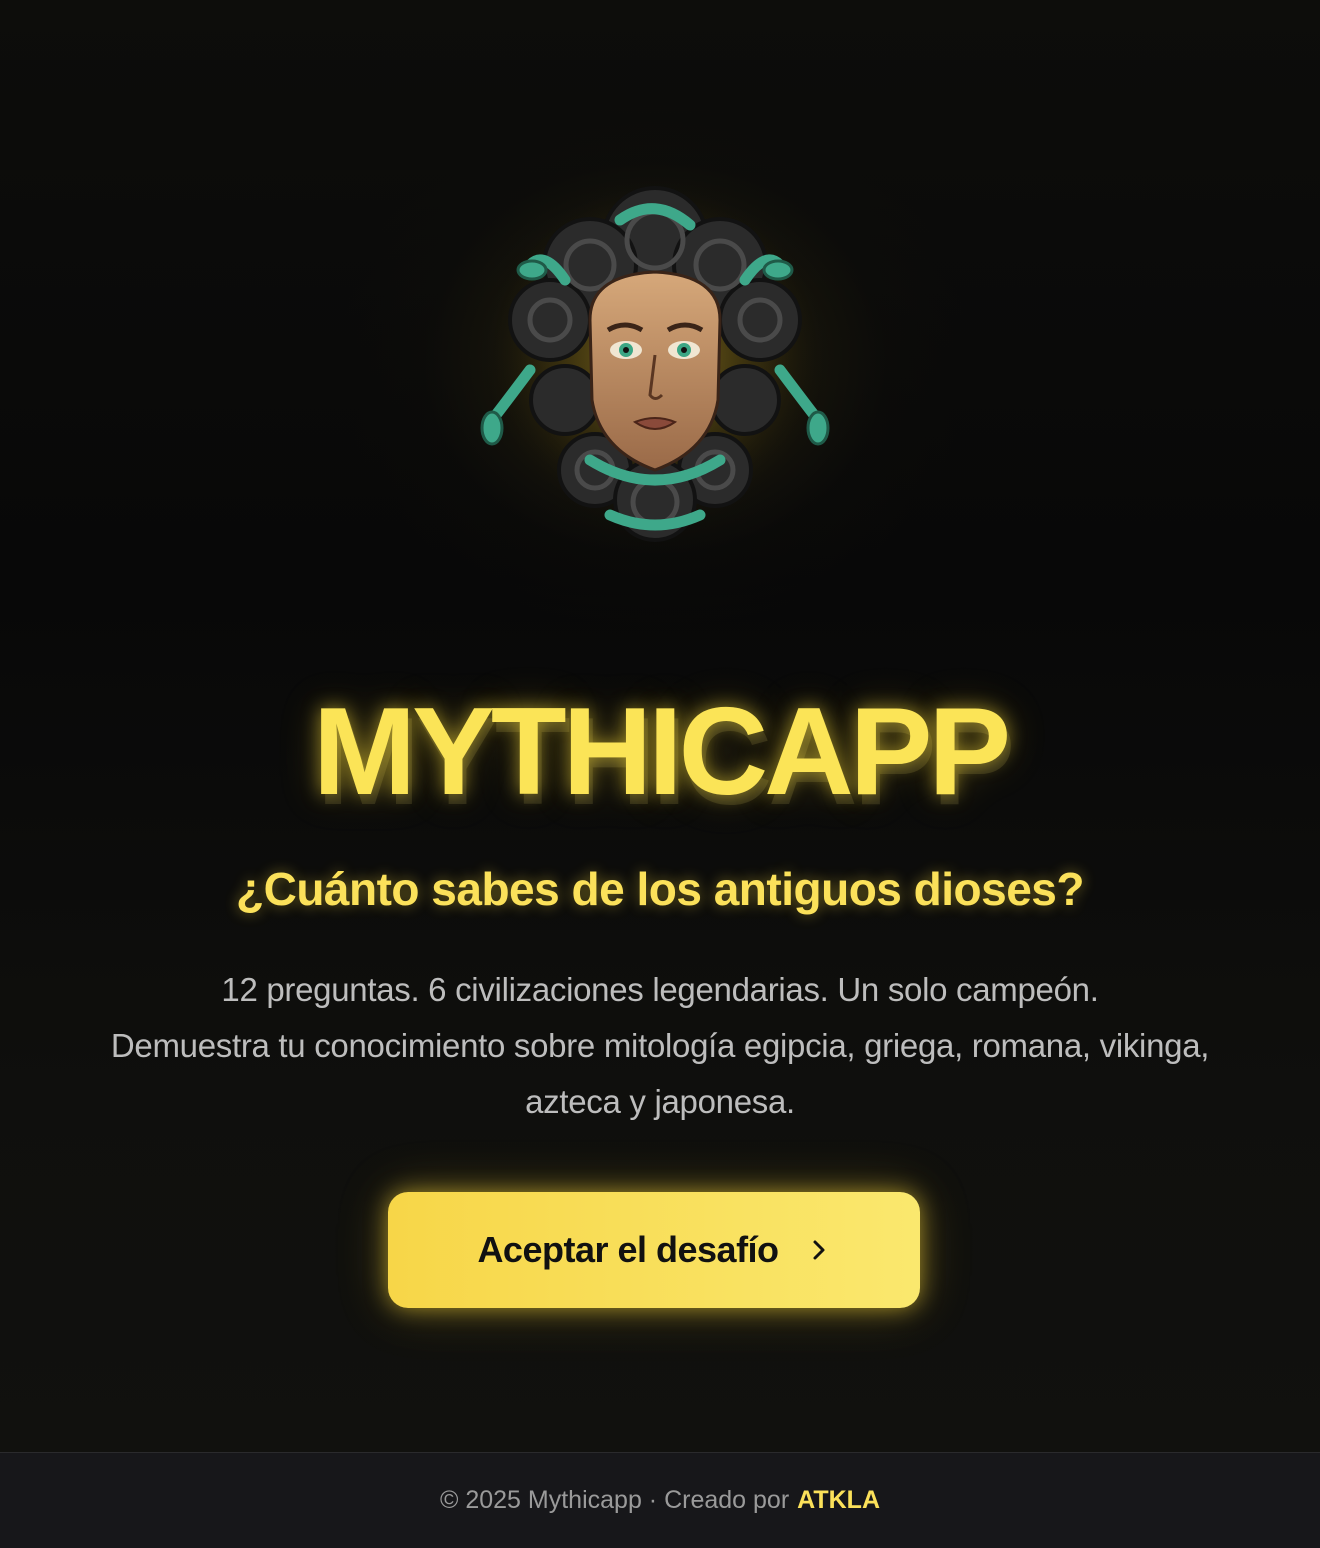 The image size is (1320, 1548). I want to click on footer-copyright: © 2025 Mythicapp · Creado por, so click(614, 1500).